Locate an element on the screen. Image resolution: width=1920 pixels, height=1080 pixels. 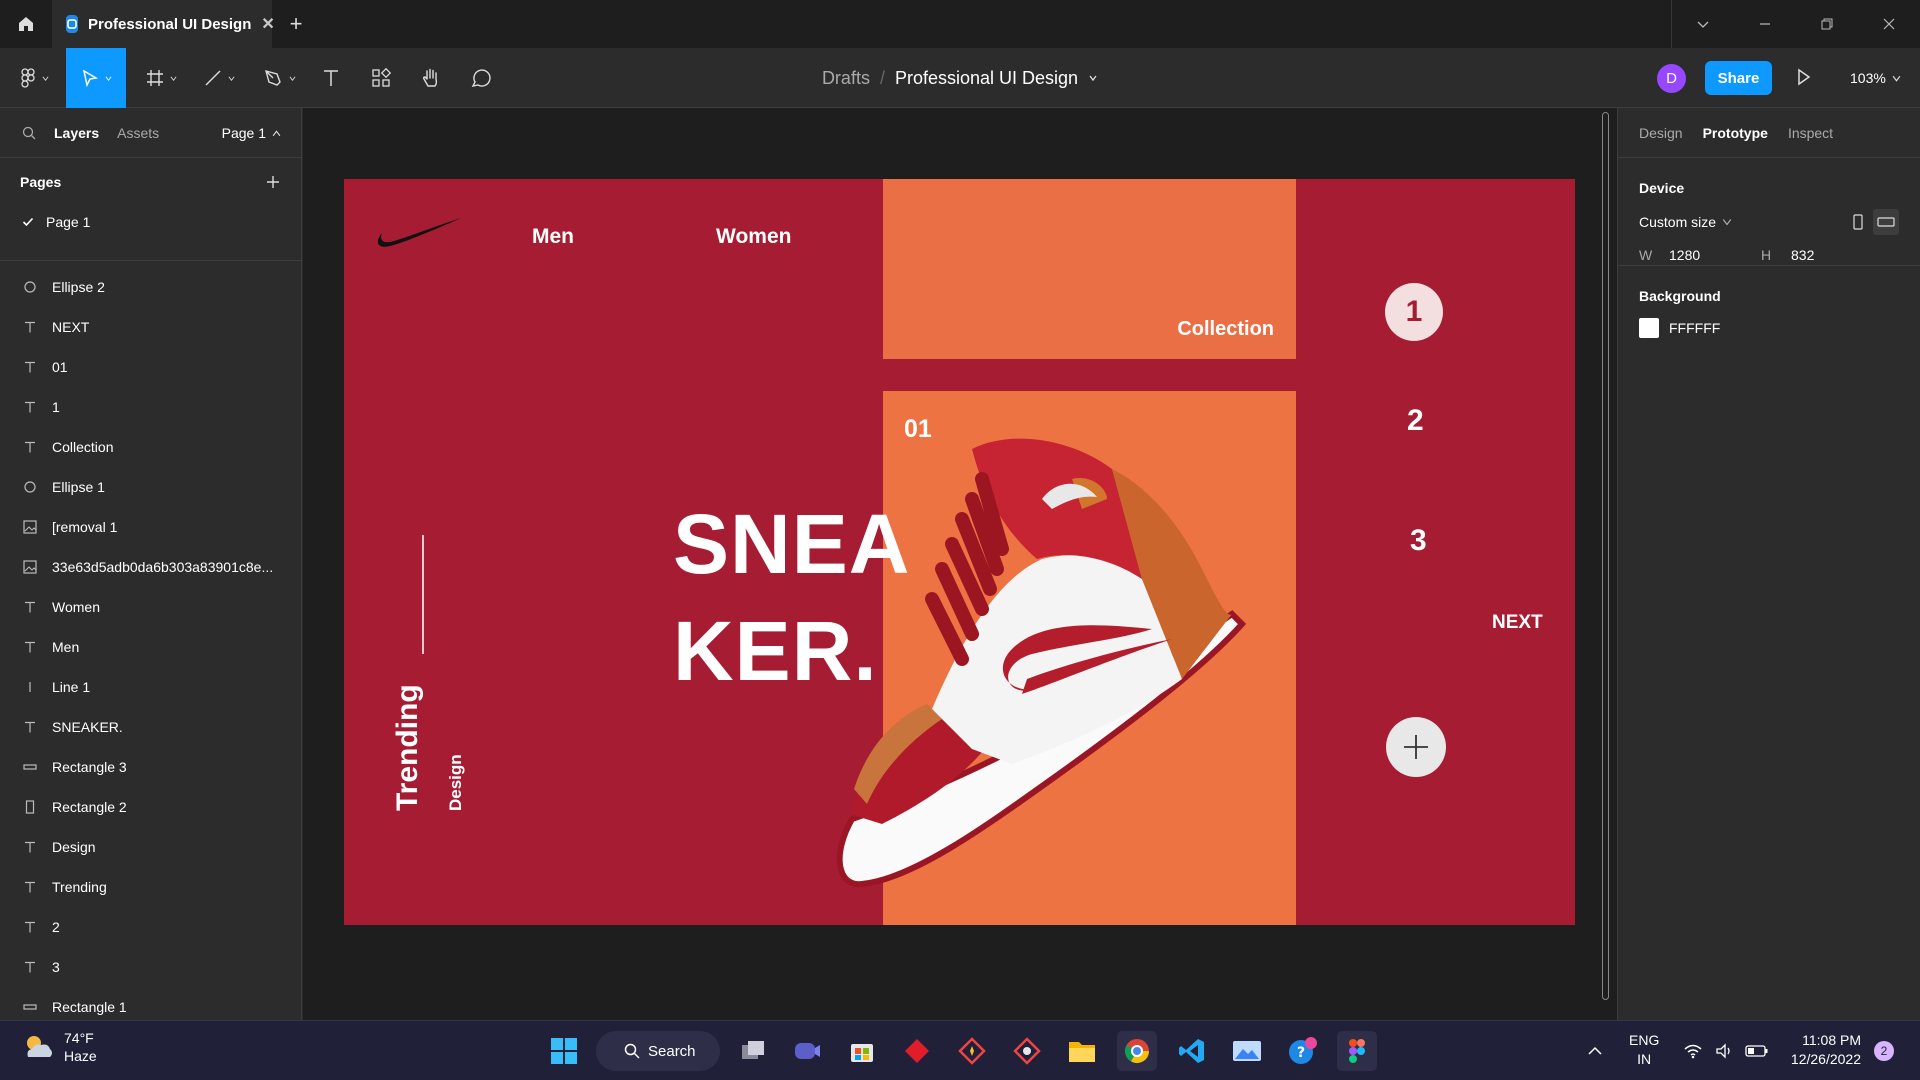
comment-tool-button is located at coordinates (481, 78).